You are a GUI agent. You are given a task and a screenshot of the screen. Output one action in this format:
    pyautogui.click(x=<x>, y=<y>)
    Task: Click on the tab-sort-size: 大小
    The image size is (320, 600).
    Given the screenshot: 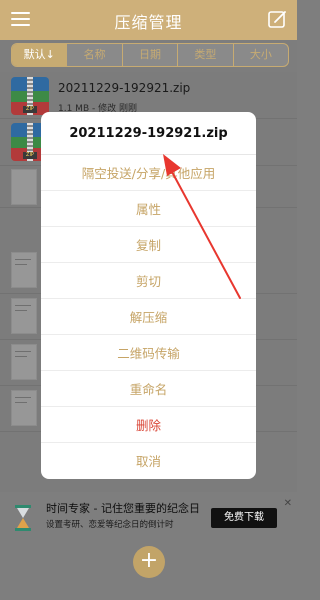 What is the action you would take?
    pyautogui.click(x=260, y=55)
    